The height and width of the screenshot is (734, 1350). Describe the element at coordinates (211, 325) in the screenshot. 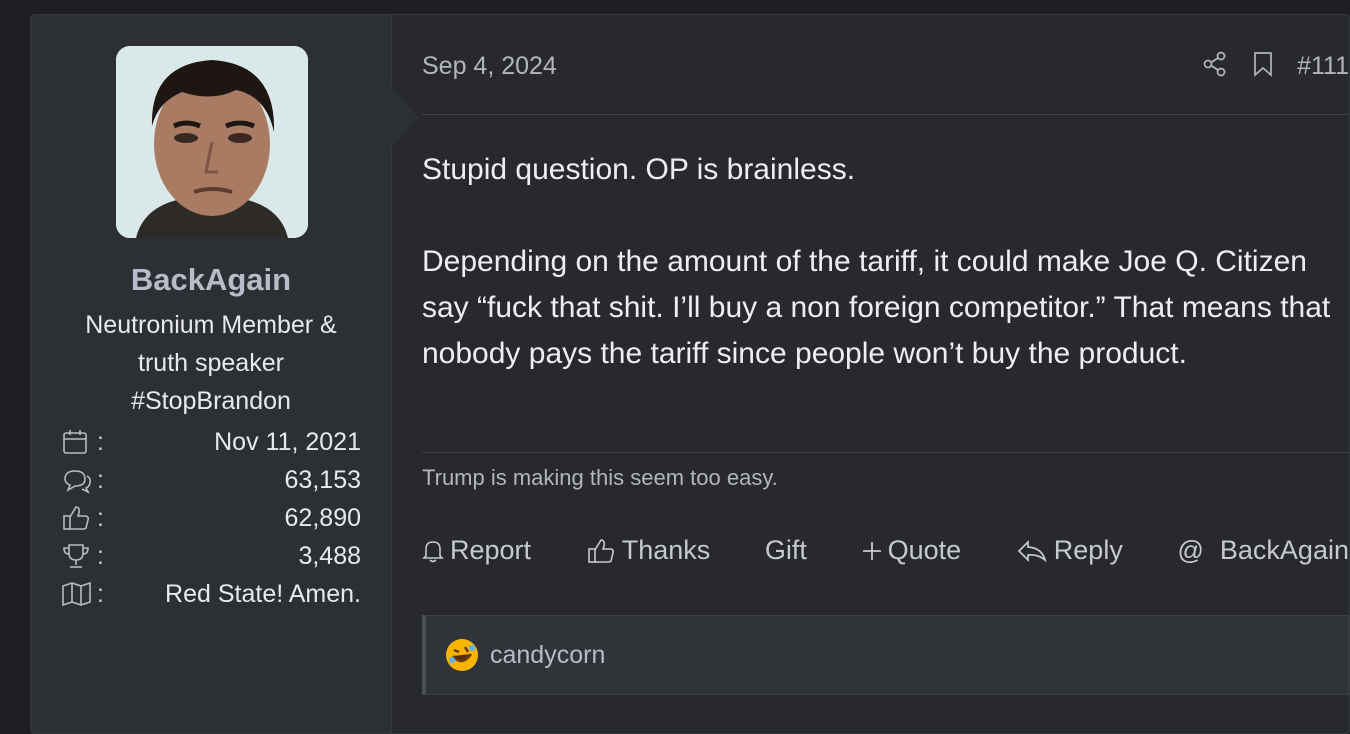

I see `user-title-line: Neutronium Member &` at that location.